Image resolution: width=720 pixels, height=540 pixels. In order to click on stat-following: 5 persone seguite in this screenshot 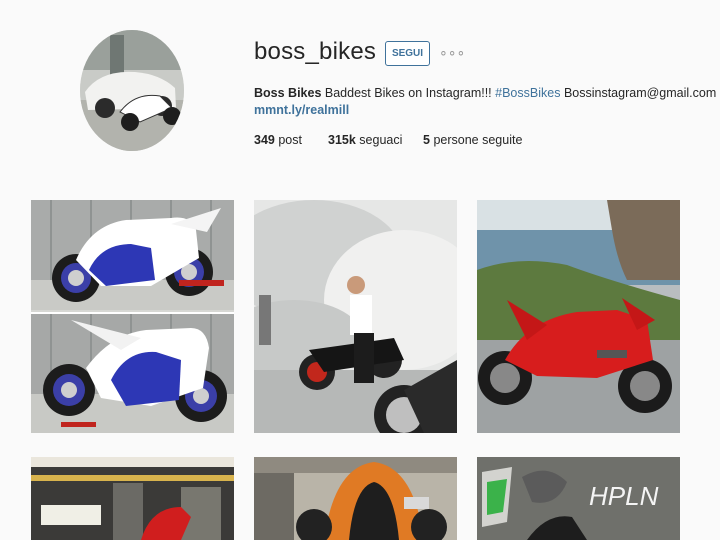, I will do `click(472, 140)`.